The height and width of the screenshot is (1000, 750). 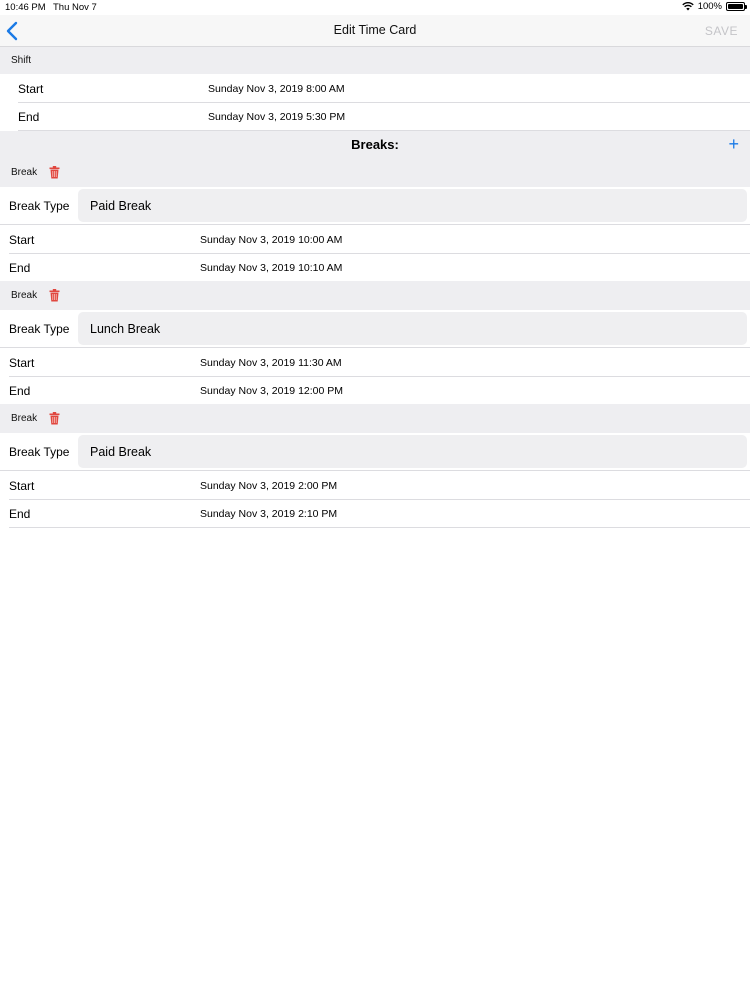 I want to click on navigation-bar: Edit Time Card SAVE, so click(x=375, y=31).